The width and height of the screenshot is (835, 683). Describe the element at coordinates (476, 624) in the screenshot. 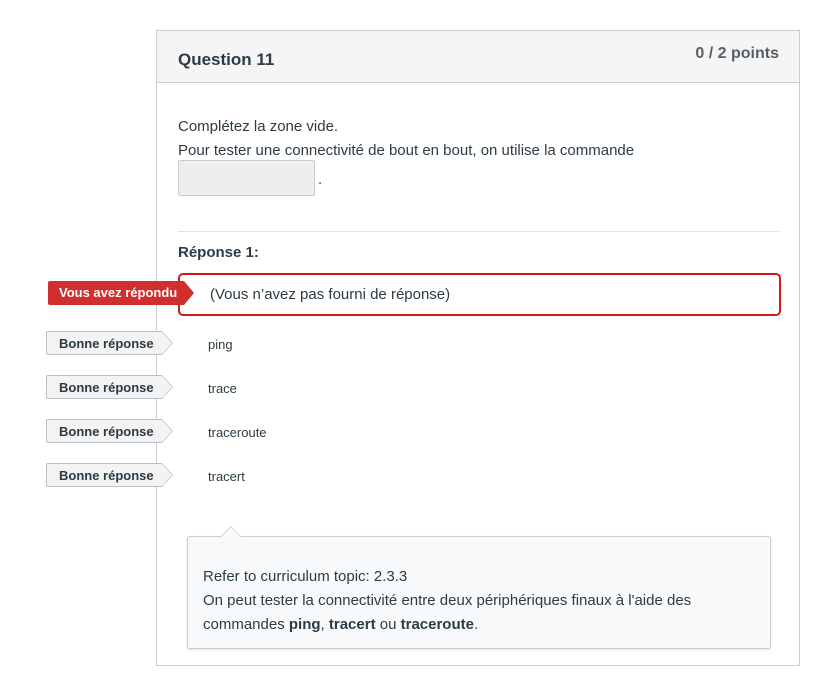

I see `feedback-end: .` at that location.